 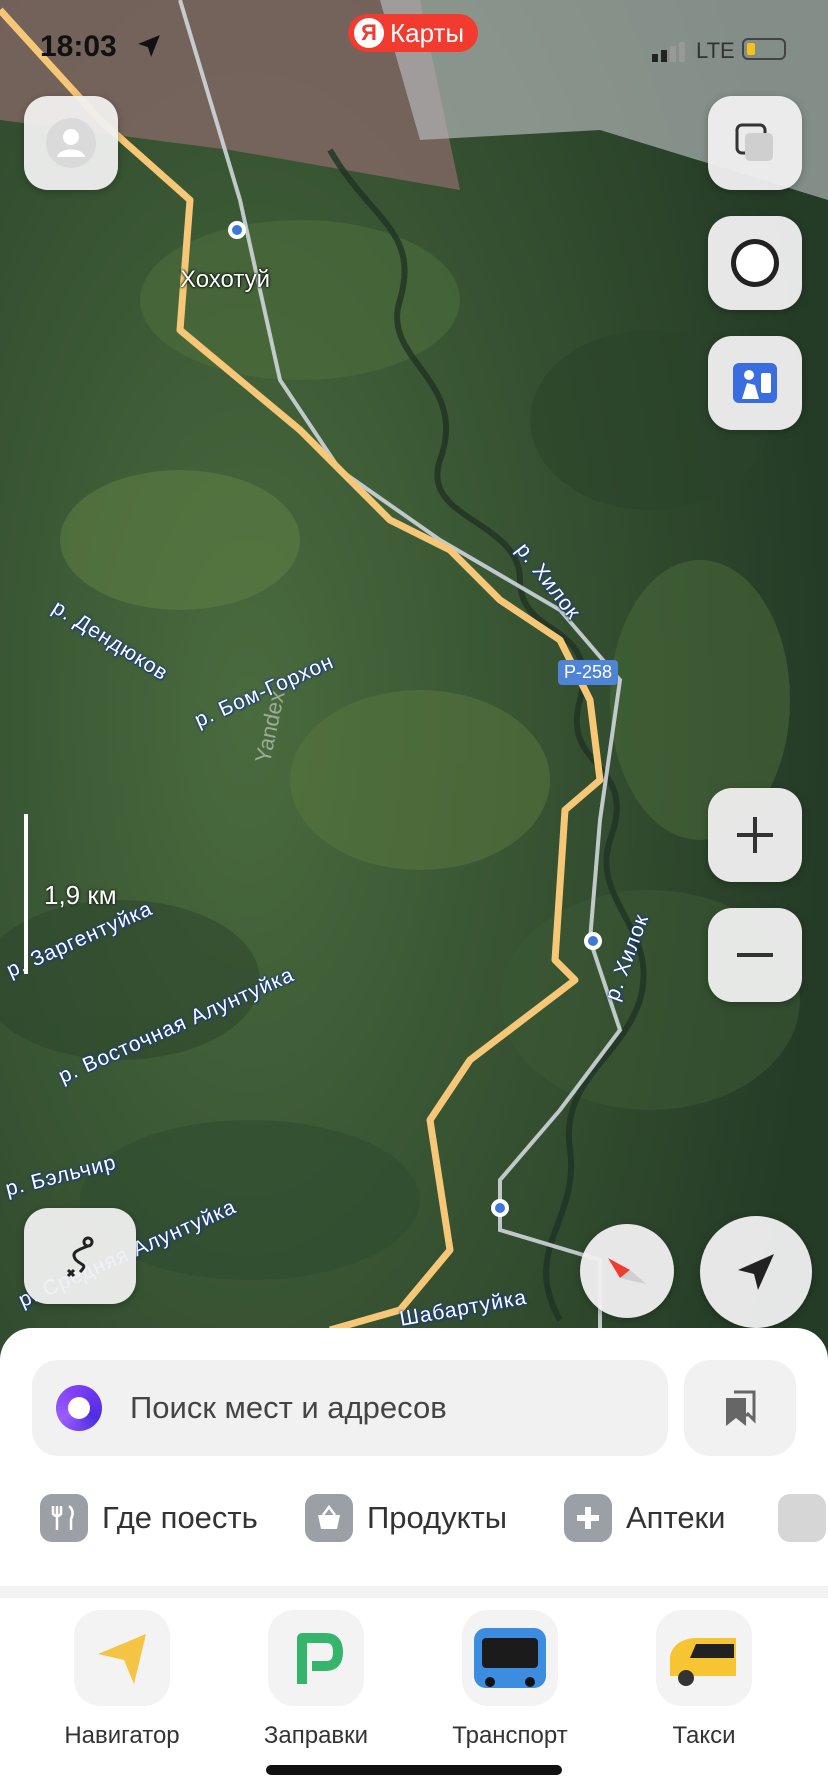 I want to click on fork-knife-icon, so click(x=64, y=1518).